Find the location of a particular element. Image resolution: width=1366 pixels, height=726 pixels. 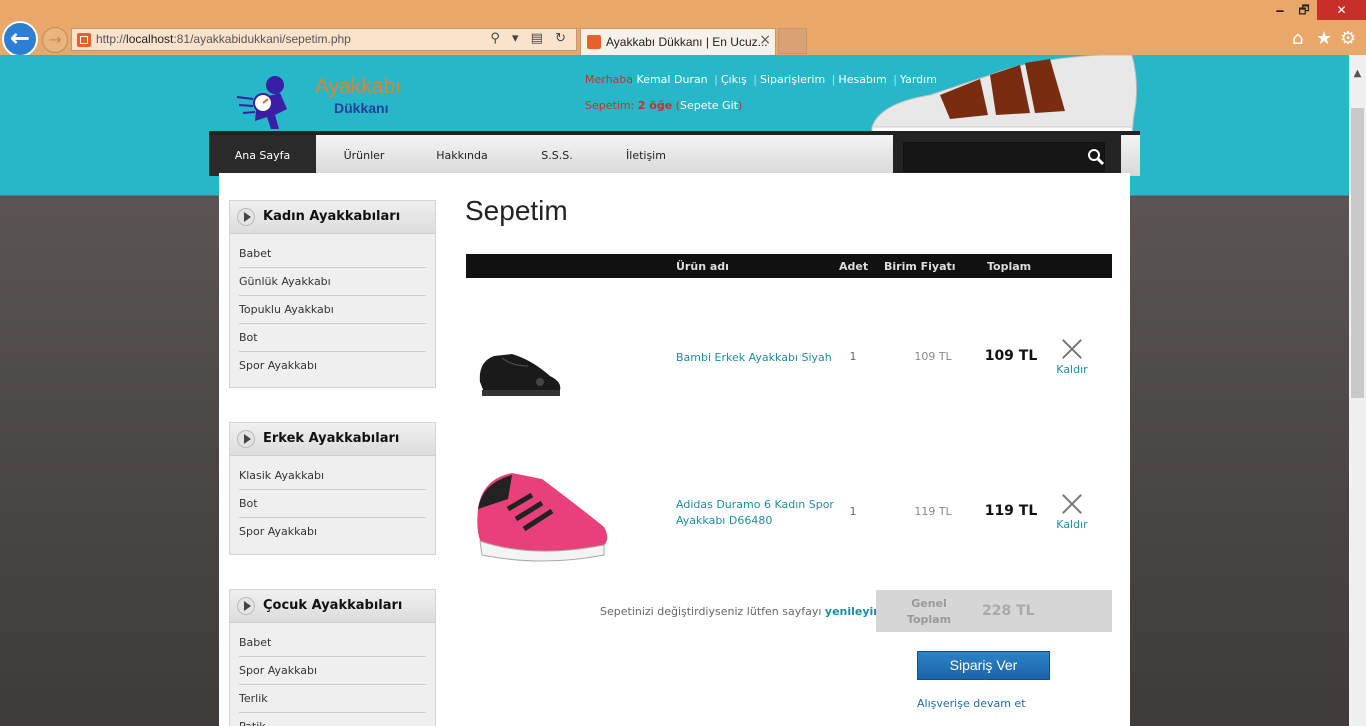

product-total: 119 TL is located at coordinates (1011, 511).